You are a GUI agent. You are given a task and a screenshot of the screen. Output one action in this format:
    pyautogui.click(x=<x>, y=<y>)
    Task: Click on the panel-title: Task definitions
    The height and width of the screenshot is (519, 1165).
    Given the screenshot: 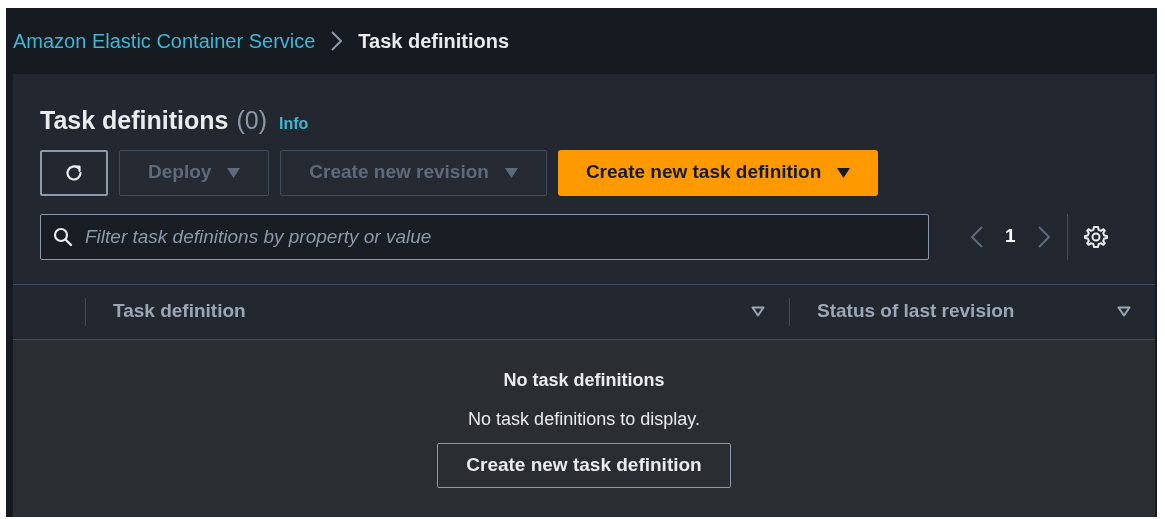 What is the action you would take?
    pyautogui.click(x=134, y=120)
    